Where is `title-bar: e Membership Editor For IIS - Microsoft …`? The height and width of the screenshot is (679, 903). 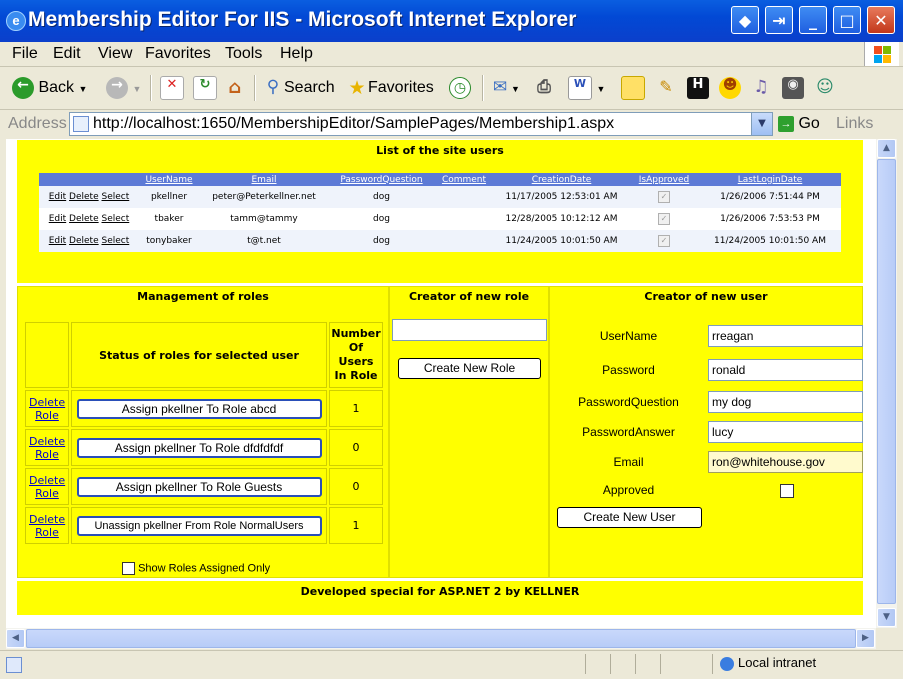
title-bar: e Membership Editor For IIS - Microsoft … is located at coordinates (451, 21).